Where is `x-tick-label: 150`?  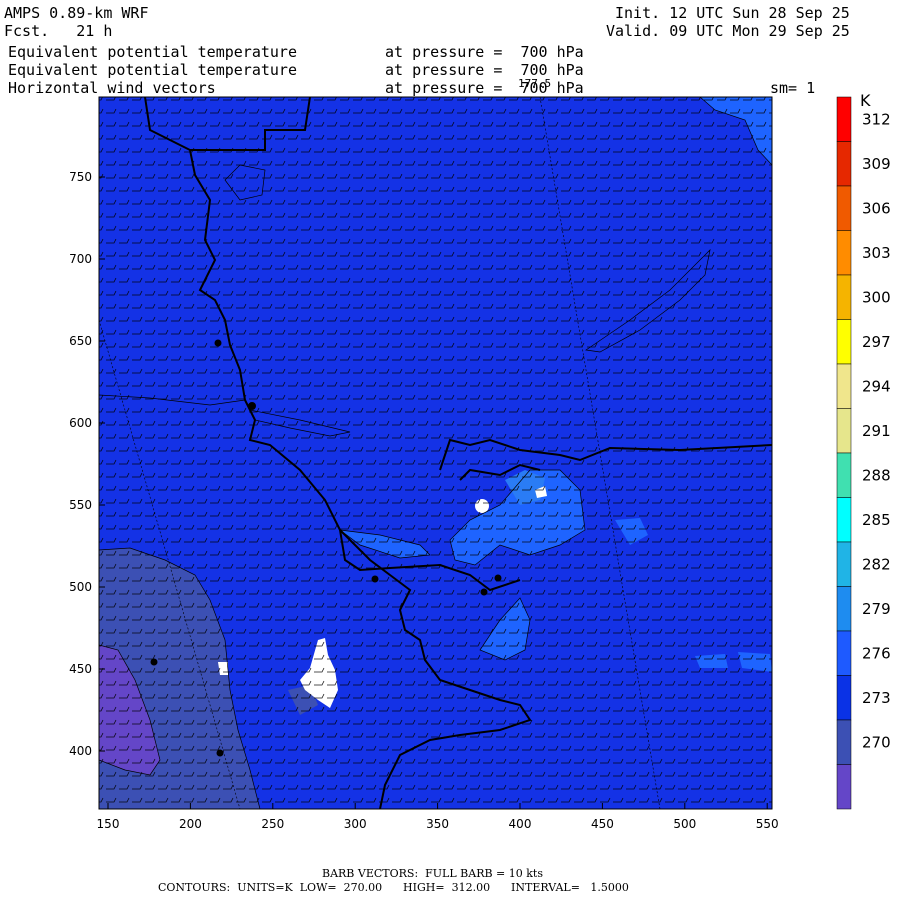
x-tick-label: 150 is located at coordinates (108, 824).